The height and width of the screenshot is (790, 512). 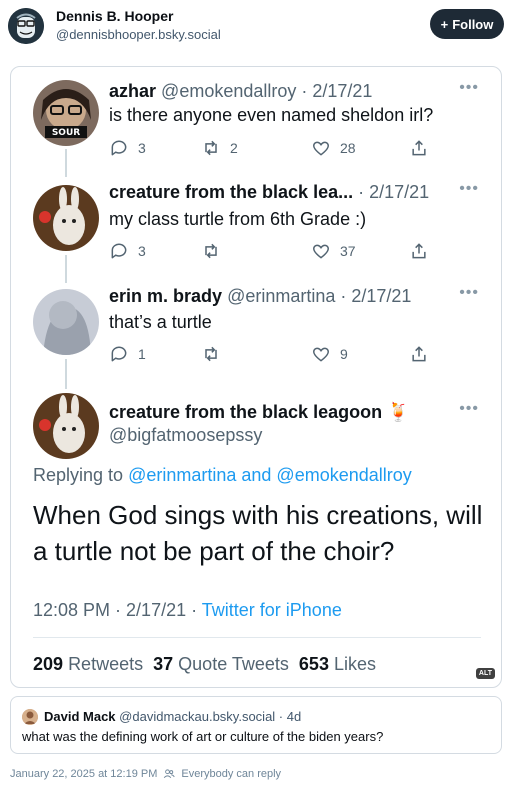 What do you see at coordinates (66, 133) in the screenshot?
I see `avatar-sticker-text: SOUR` at bounding box center [66, 133].